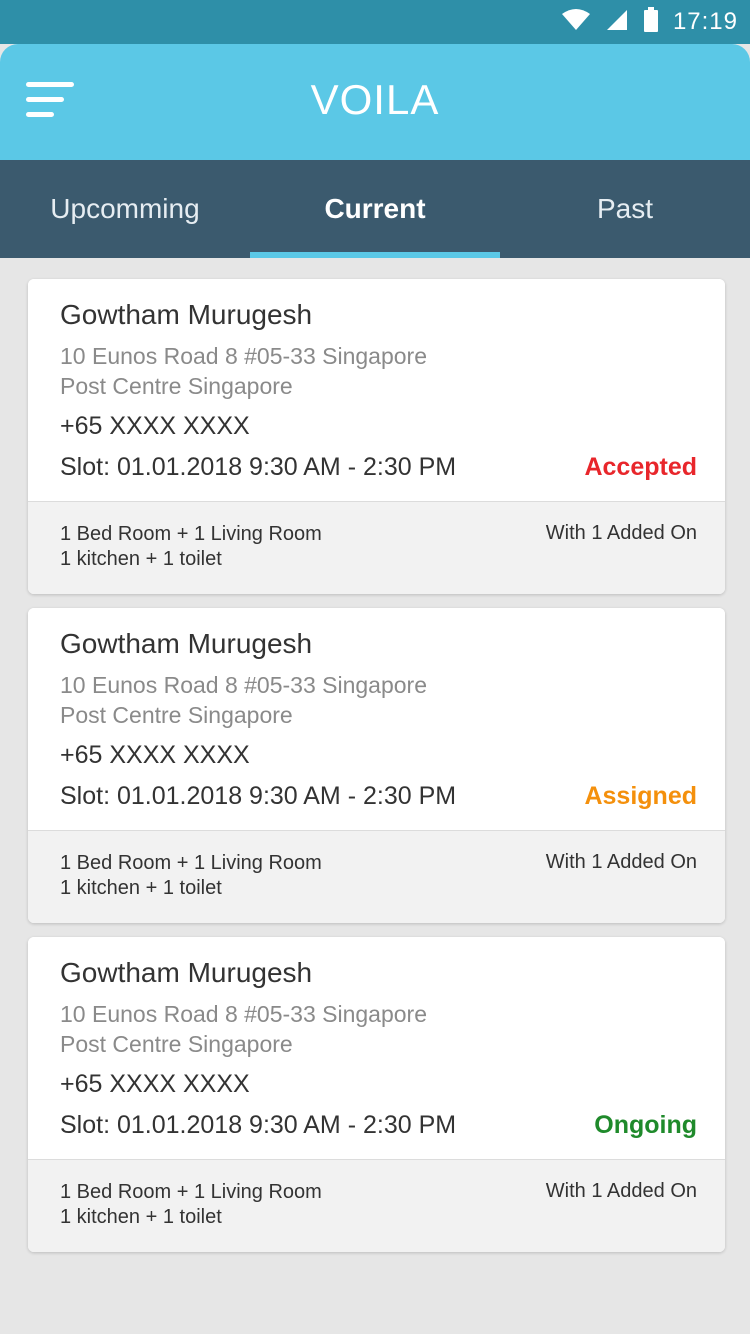 Image resolution: width=750 pixels, height=1334 pixels. I want to click on battery-icon, so click(651, 22).